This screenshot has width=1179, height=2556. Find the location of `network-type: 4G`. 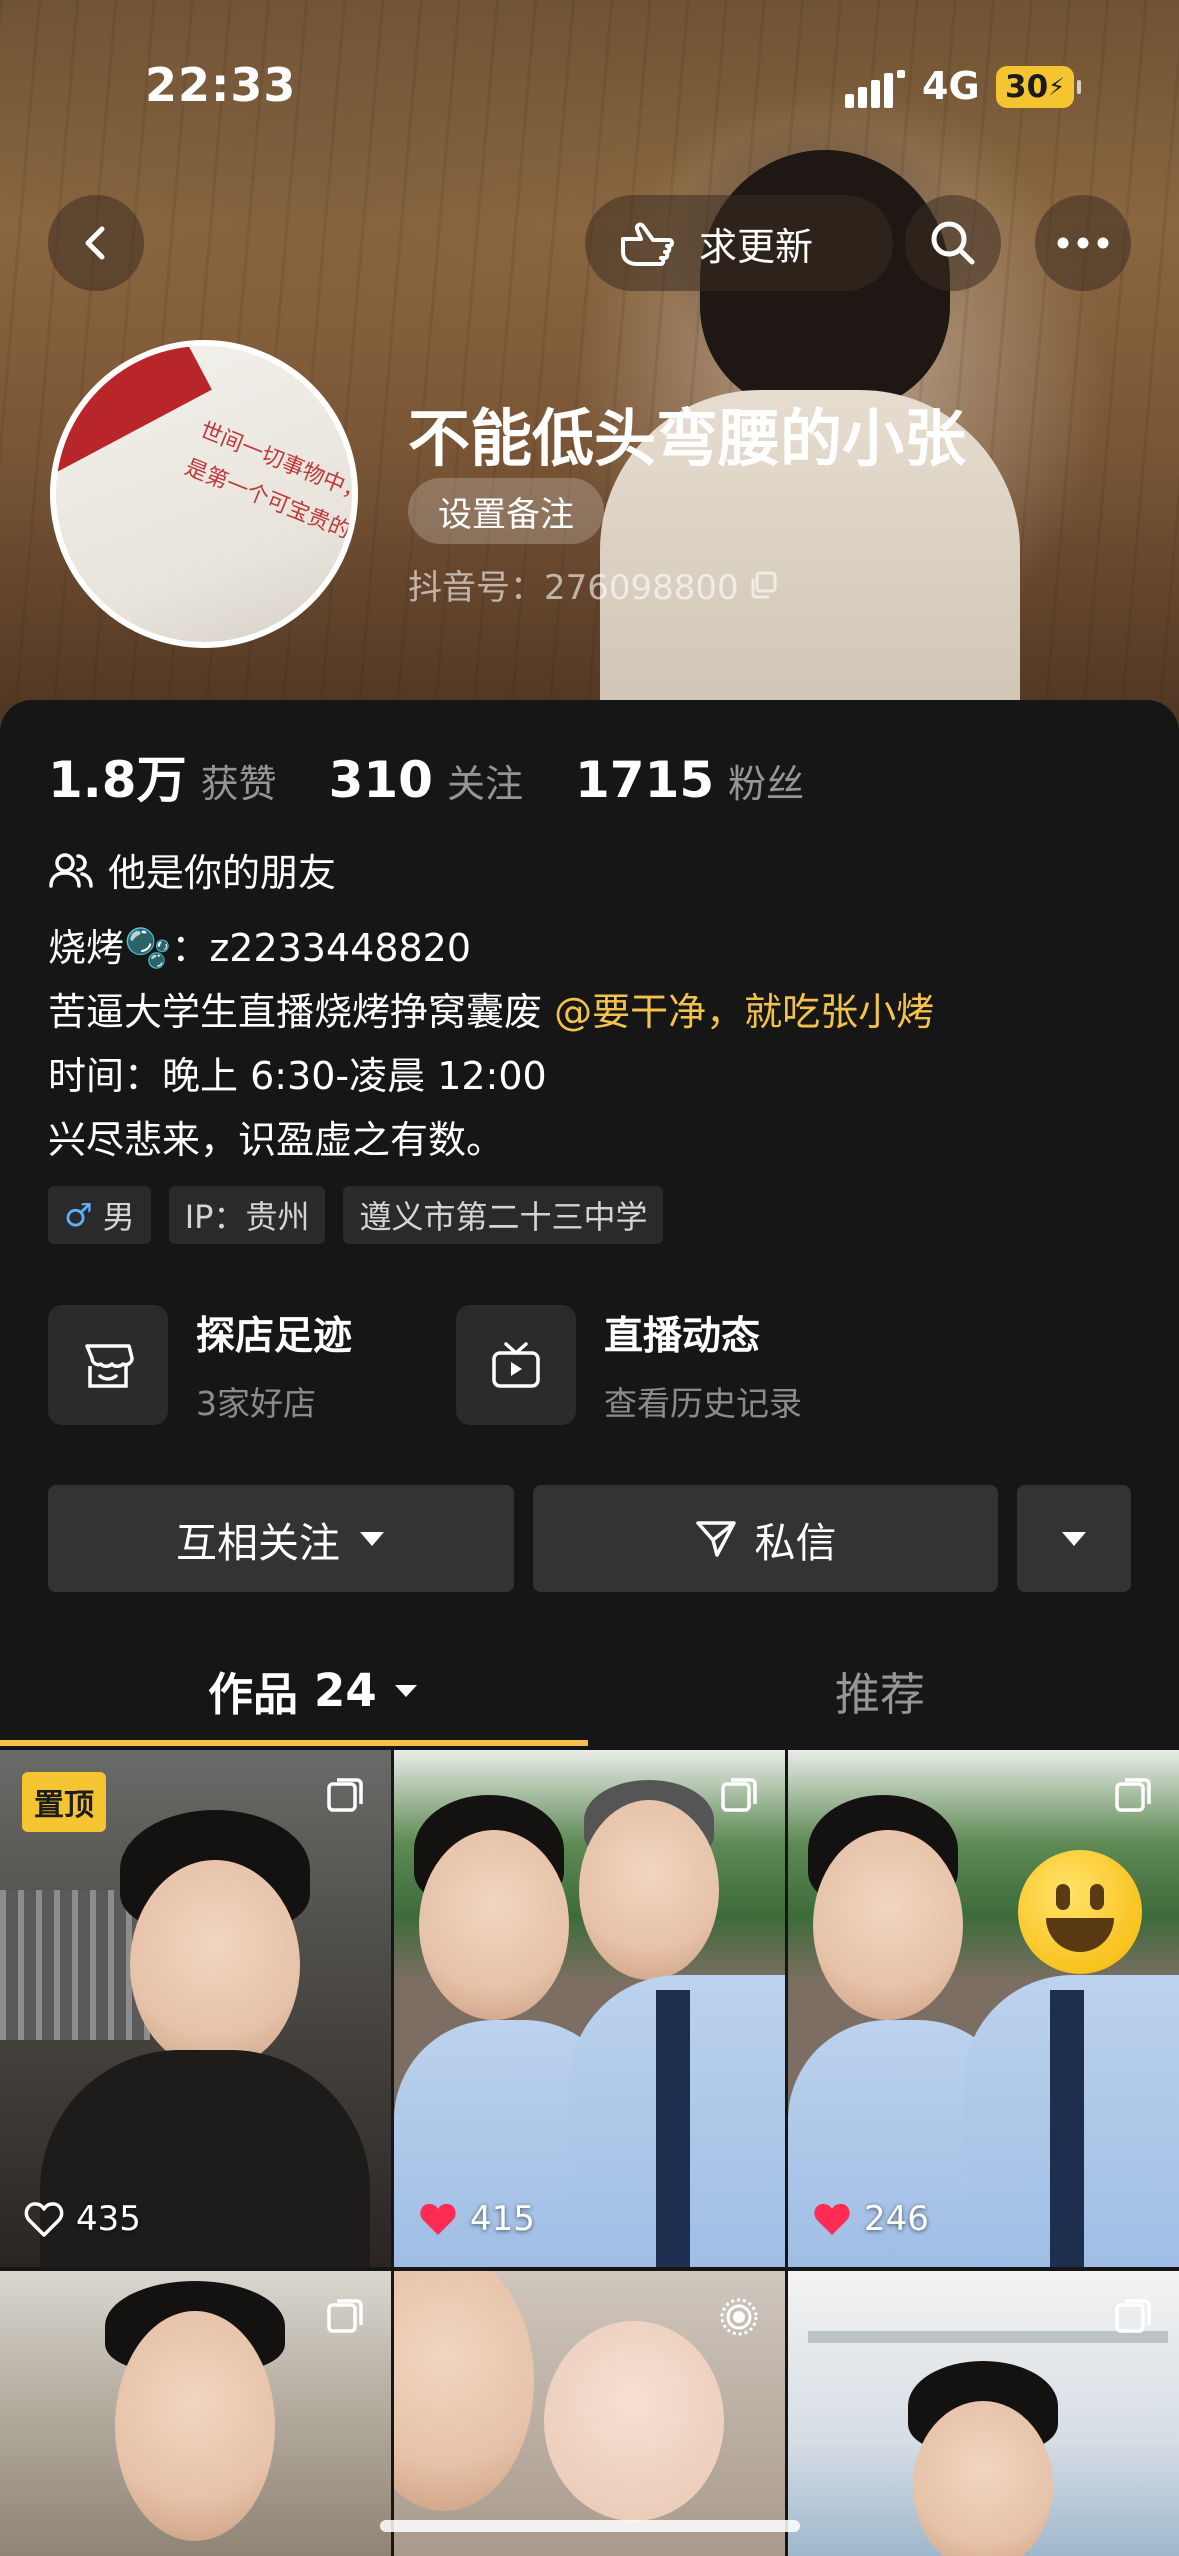

network-type: 4G is located at coordinates (951, 86).